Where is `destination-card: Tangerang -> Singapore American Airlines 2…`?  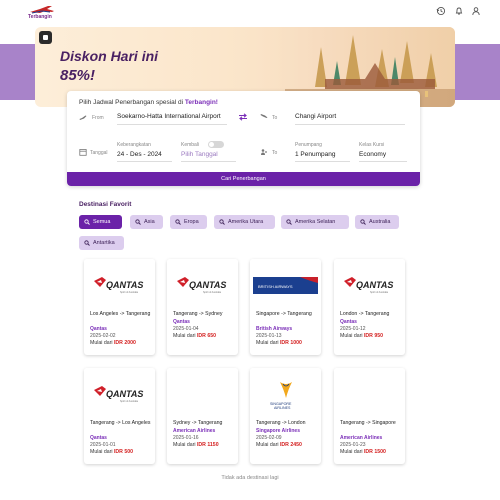
destination-card: Tangerang -> Singapore American Airlines 2… is located at coordinates (369, 416).